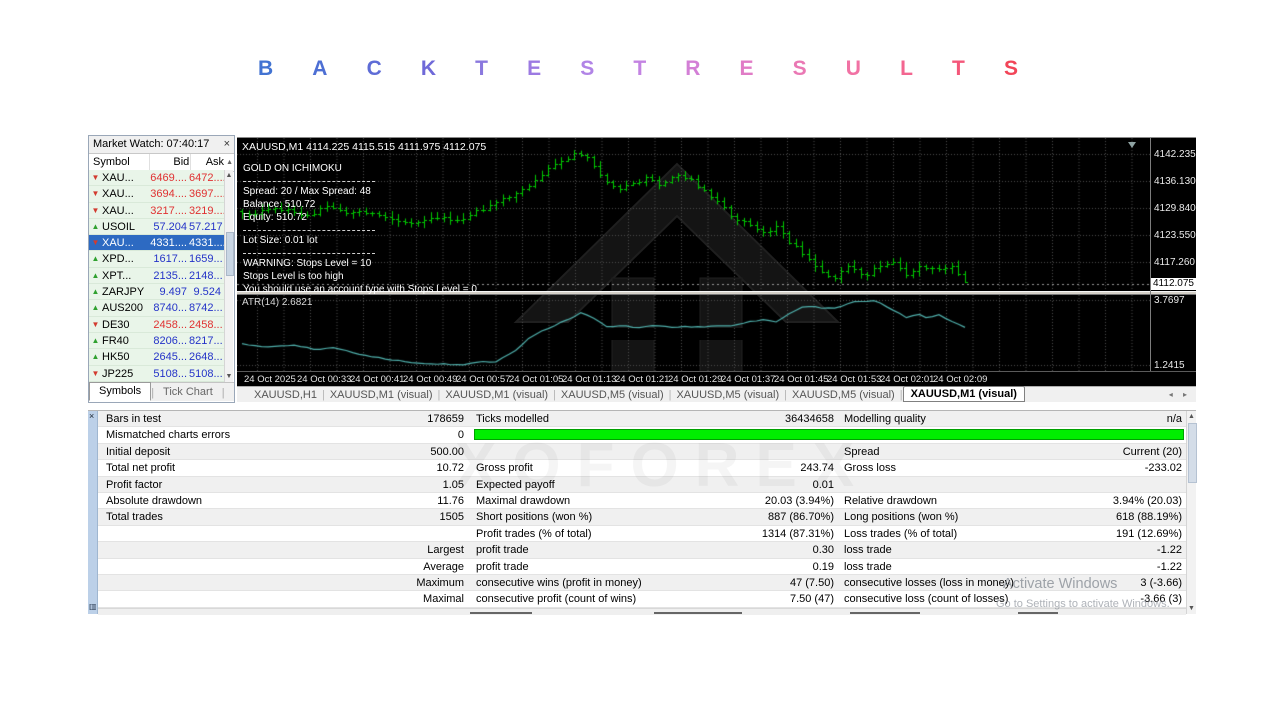 This screenshot has width=1280, height=720. What do you see at coordinates (115, 340) in the screenshot?
I see `symbol-name: FR40` at bounding box center [115, 340].